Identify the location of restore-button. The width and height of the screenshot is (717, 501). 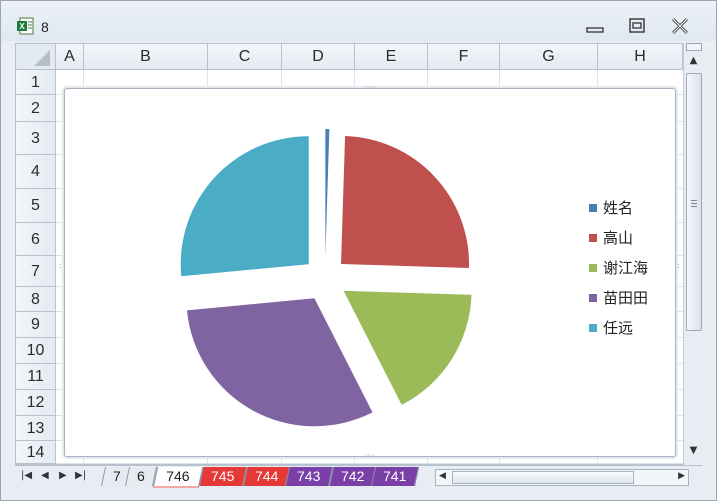
(637, 26).